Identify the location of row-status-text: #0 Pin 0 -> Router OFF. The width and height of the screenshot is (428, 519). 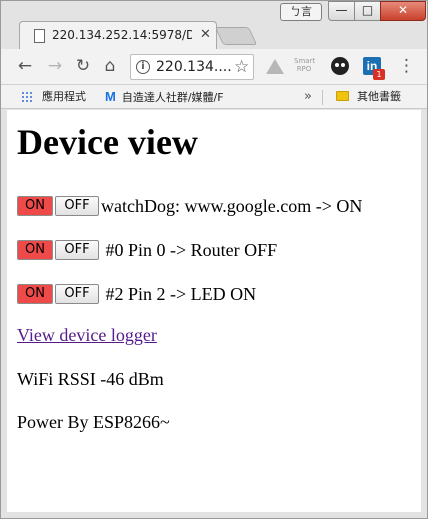
(189, 250).